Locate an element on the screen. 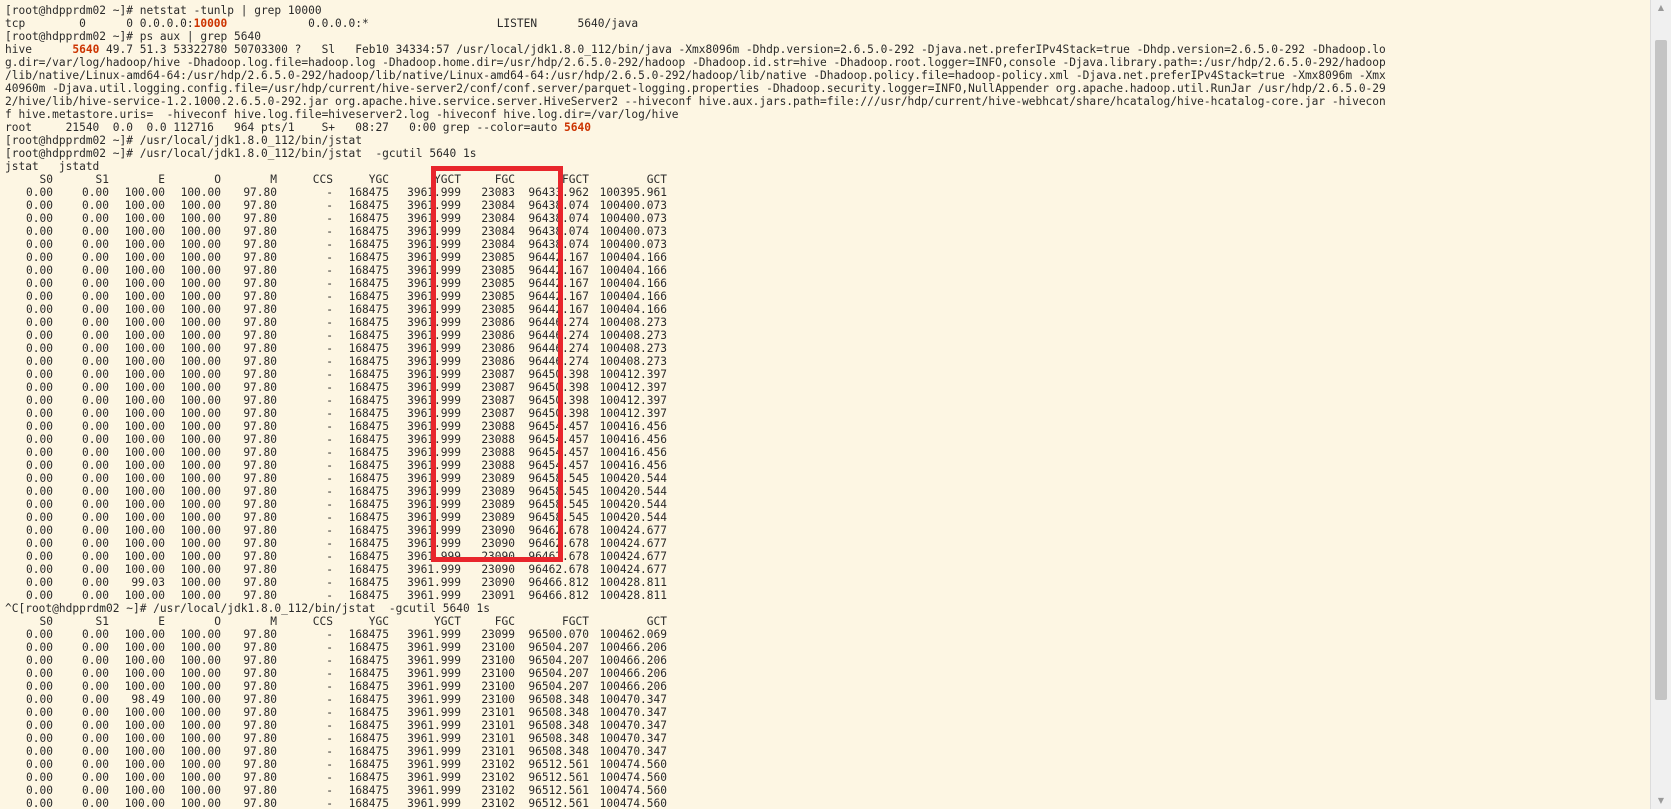 The height and width of the screenshot is (809, 1671). column-header-s1: S1 is located at coordinates (102, 179).